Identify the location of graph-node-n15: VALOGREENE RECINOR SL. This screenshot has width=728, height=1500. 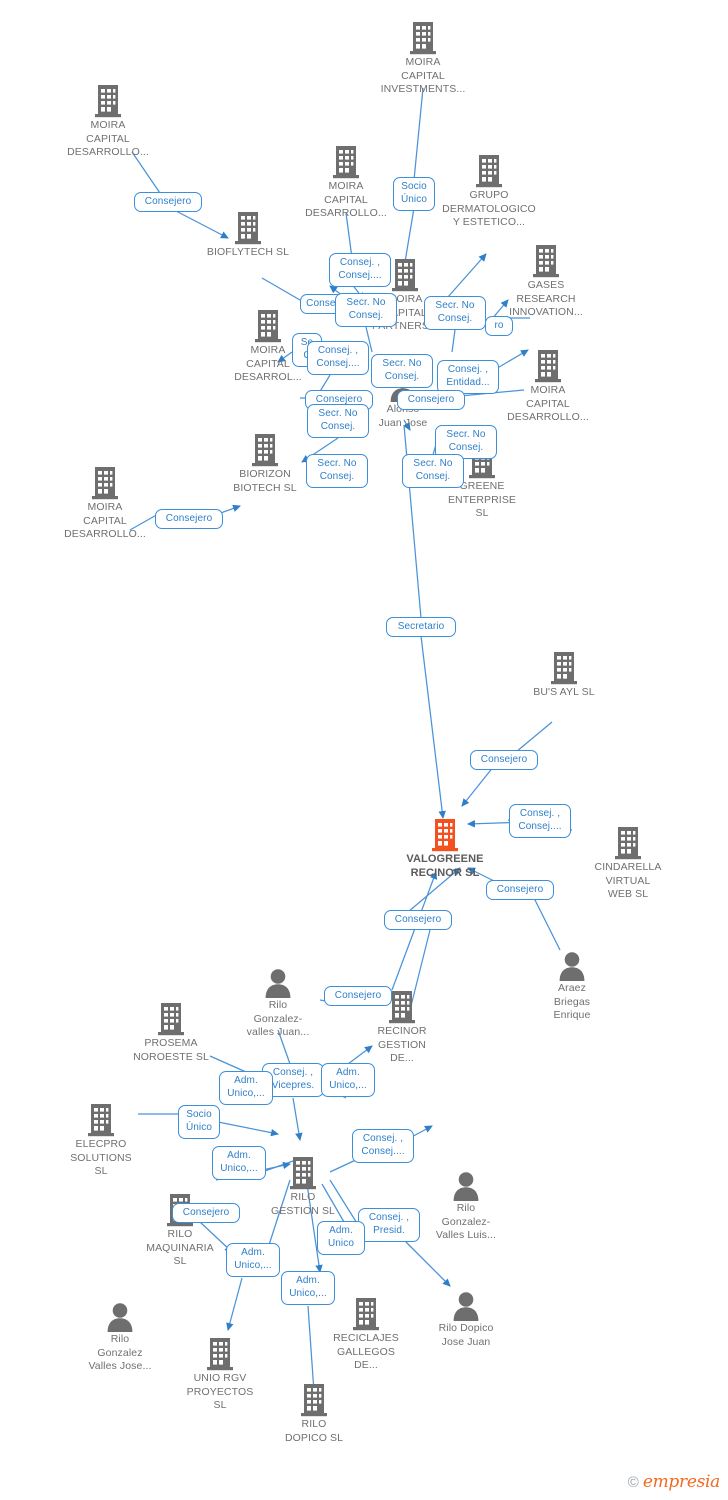
(445, 849).